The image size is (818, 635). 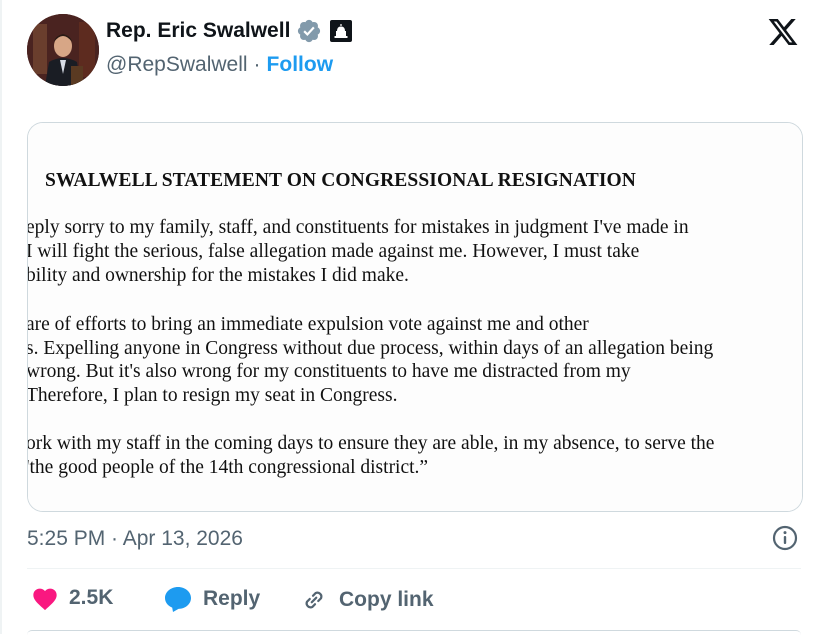 I want to click on heart-icon, so click(x=45, y=598).